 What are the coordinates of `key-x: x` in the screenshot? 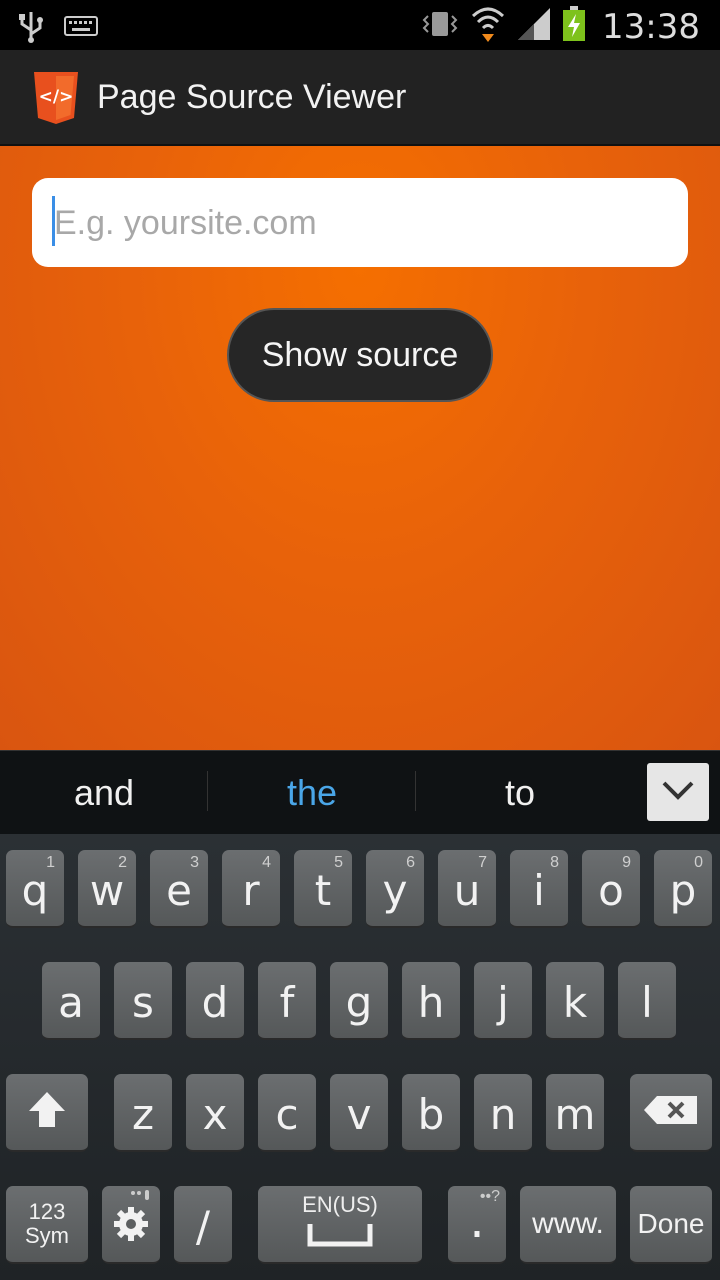 It's located at (215, 1113).